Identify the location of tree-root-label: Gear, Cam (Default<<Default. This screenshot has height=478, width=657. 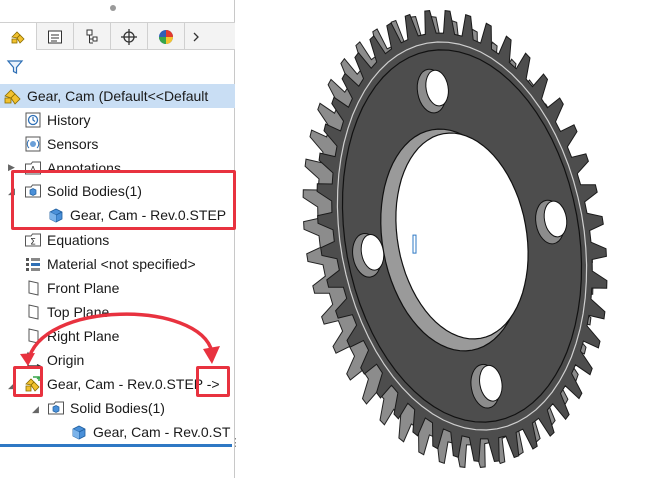
(118, 96).